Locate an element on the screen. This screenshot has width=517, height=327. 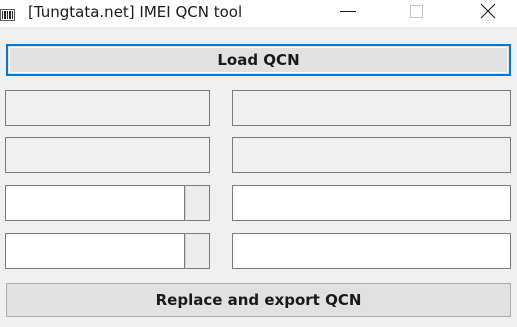
load-qcn-button: Load QCN is located at coordinates (258, 60).